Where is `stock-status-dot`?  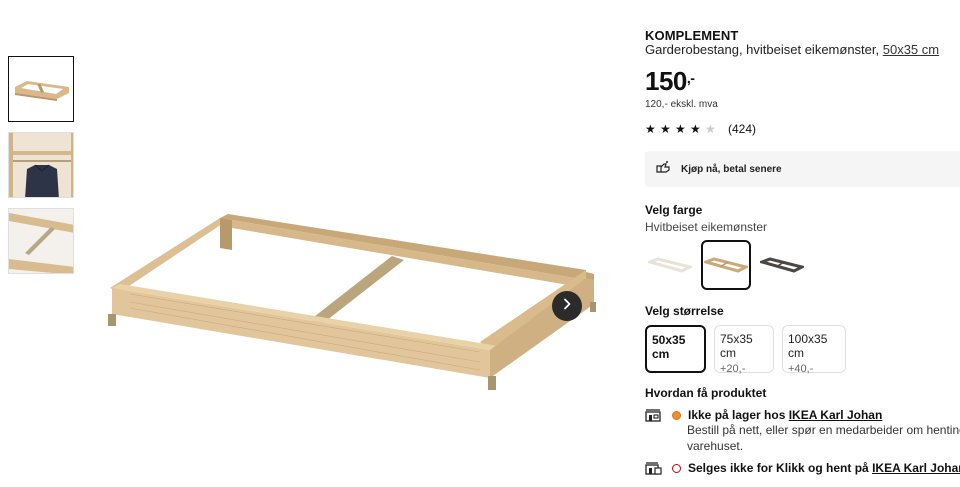
stock-status-dot is located at coordinates (676, 415).